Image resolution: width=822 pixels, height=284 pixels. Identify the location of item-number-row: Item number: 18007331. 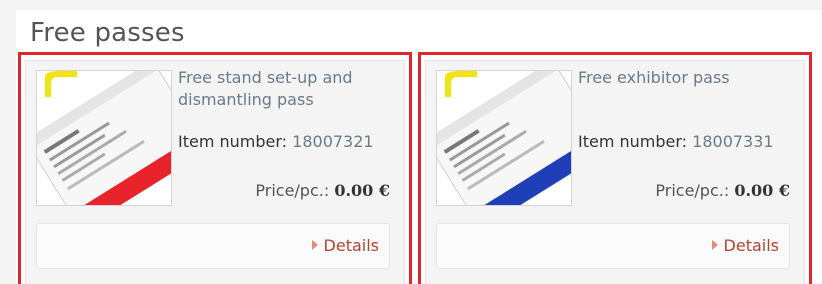
(688, 142).